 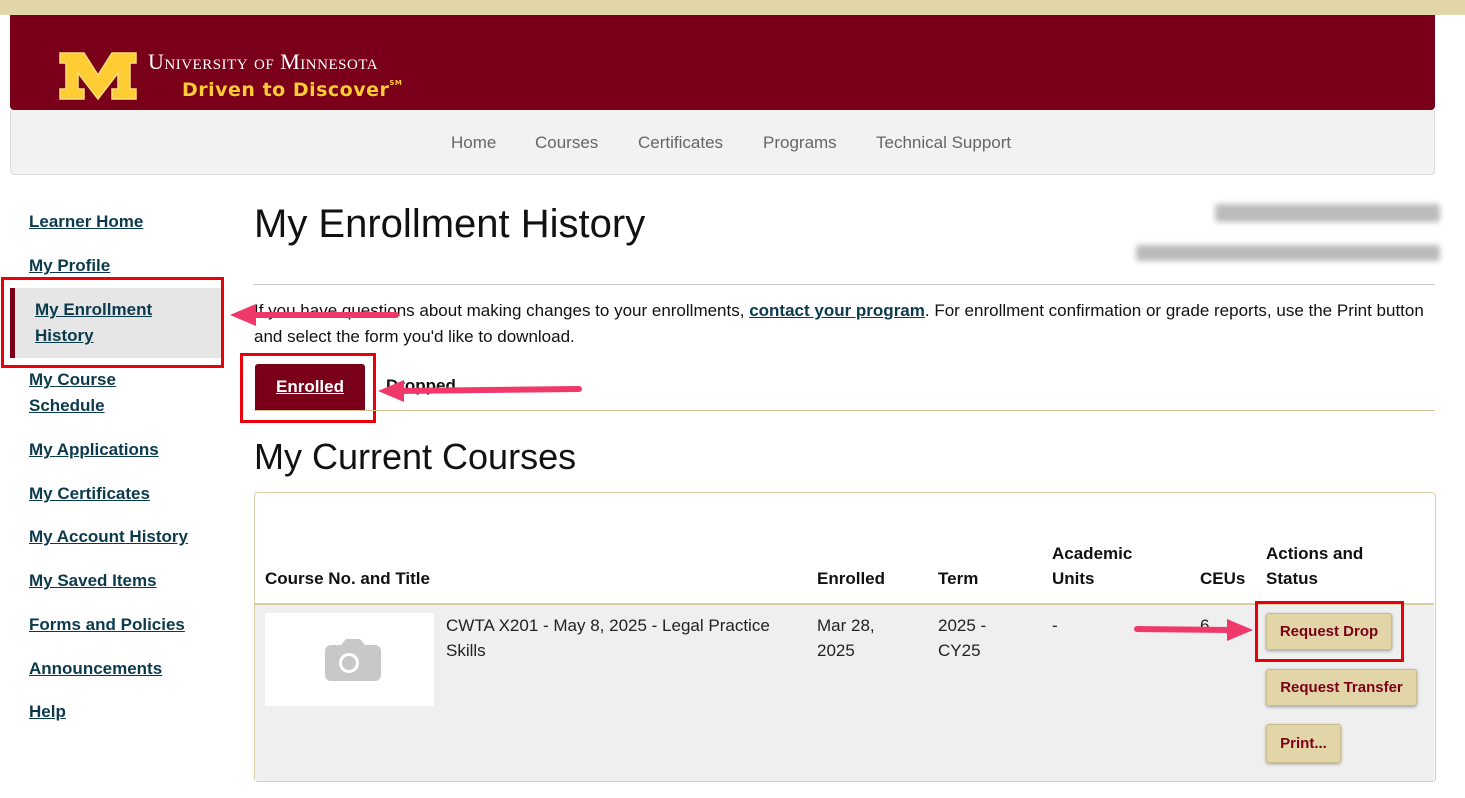 I want to click on sidebar-item-learner-home: Learner Home, so click(x=86, y=222).